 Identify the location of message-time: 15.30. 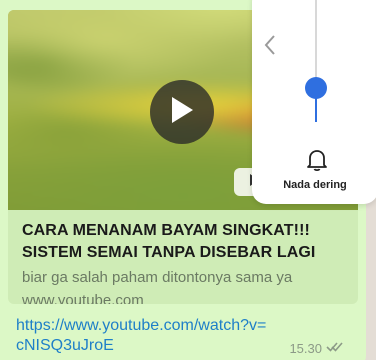
(305, 348).